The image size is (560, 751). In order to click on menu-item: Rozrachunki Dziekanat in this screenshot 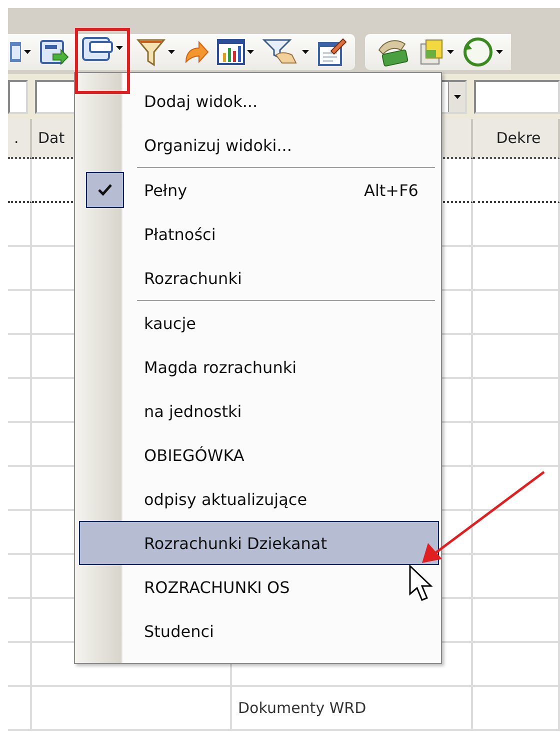, I will do `click(259, 543)`.